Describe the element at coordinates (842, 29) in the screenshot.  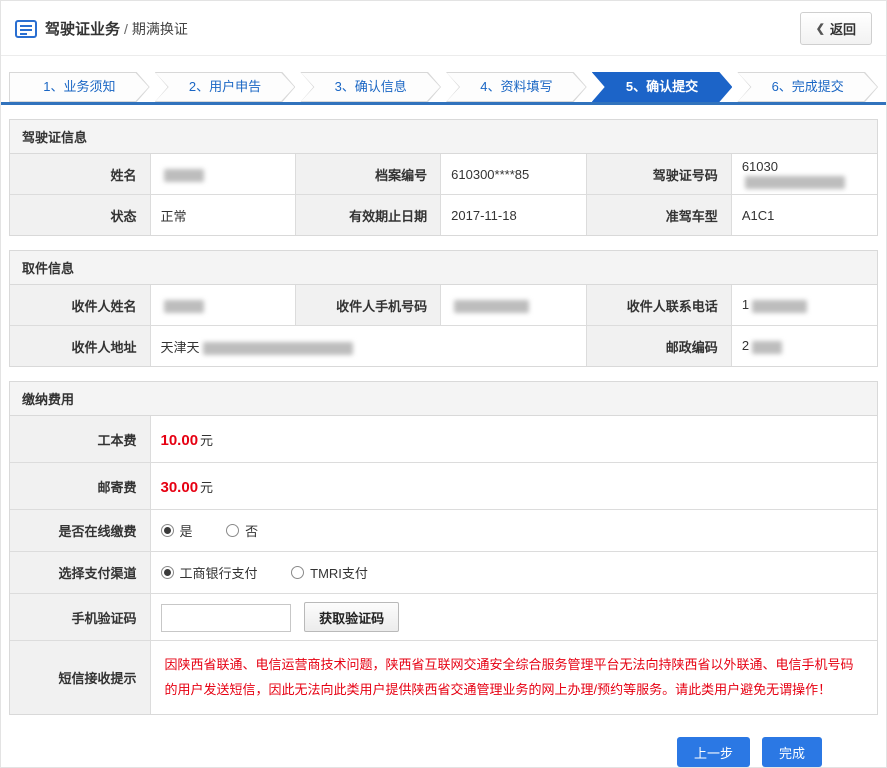
I see `back-button-label: 返回` at that location.